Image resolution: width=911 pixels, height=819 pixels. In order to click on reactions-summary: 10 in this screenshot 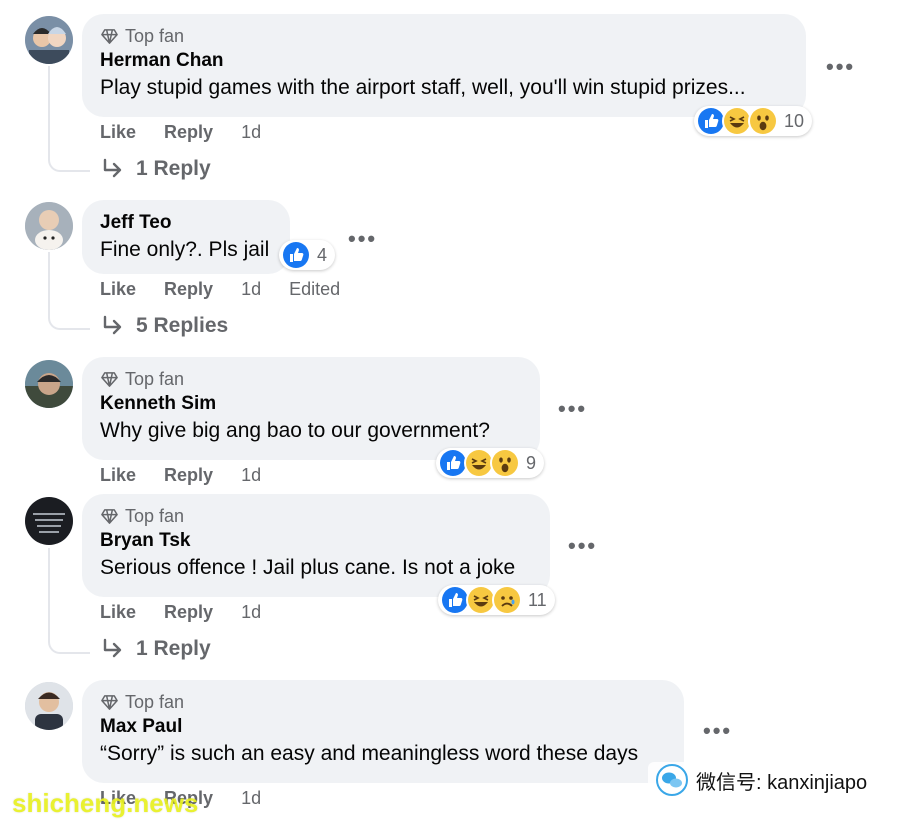, I will do `click(753, 121)`.